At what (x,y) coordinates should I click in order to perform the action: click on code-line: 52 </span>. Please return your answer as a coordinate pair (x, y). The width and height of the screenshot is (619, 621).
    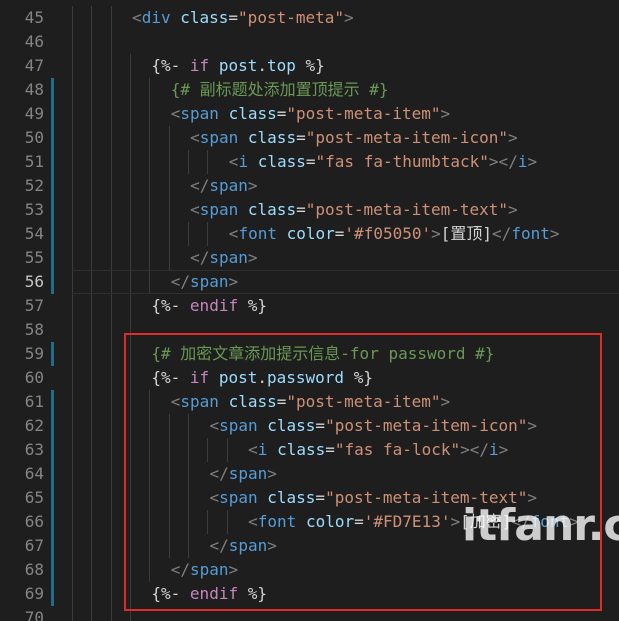
    Looking at the image, I should click on (309, 186).